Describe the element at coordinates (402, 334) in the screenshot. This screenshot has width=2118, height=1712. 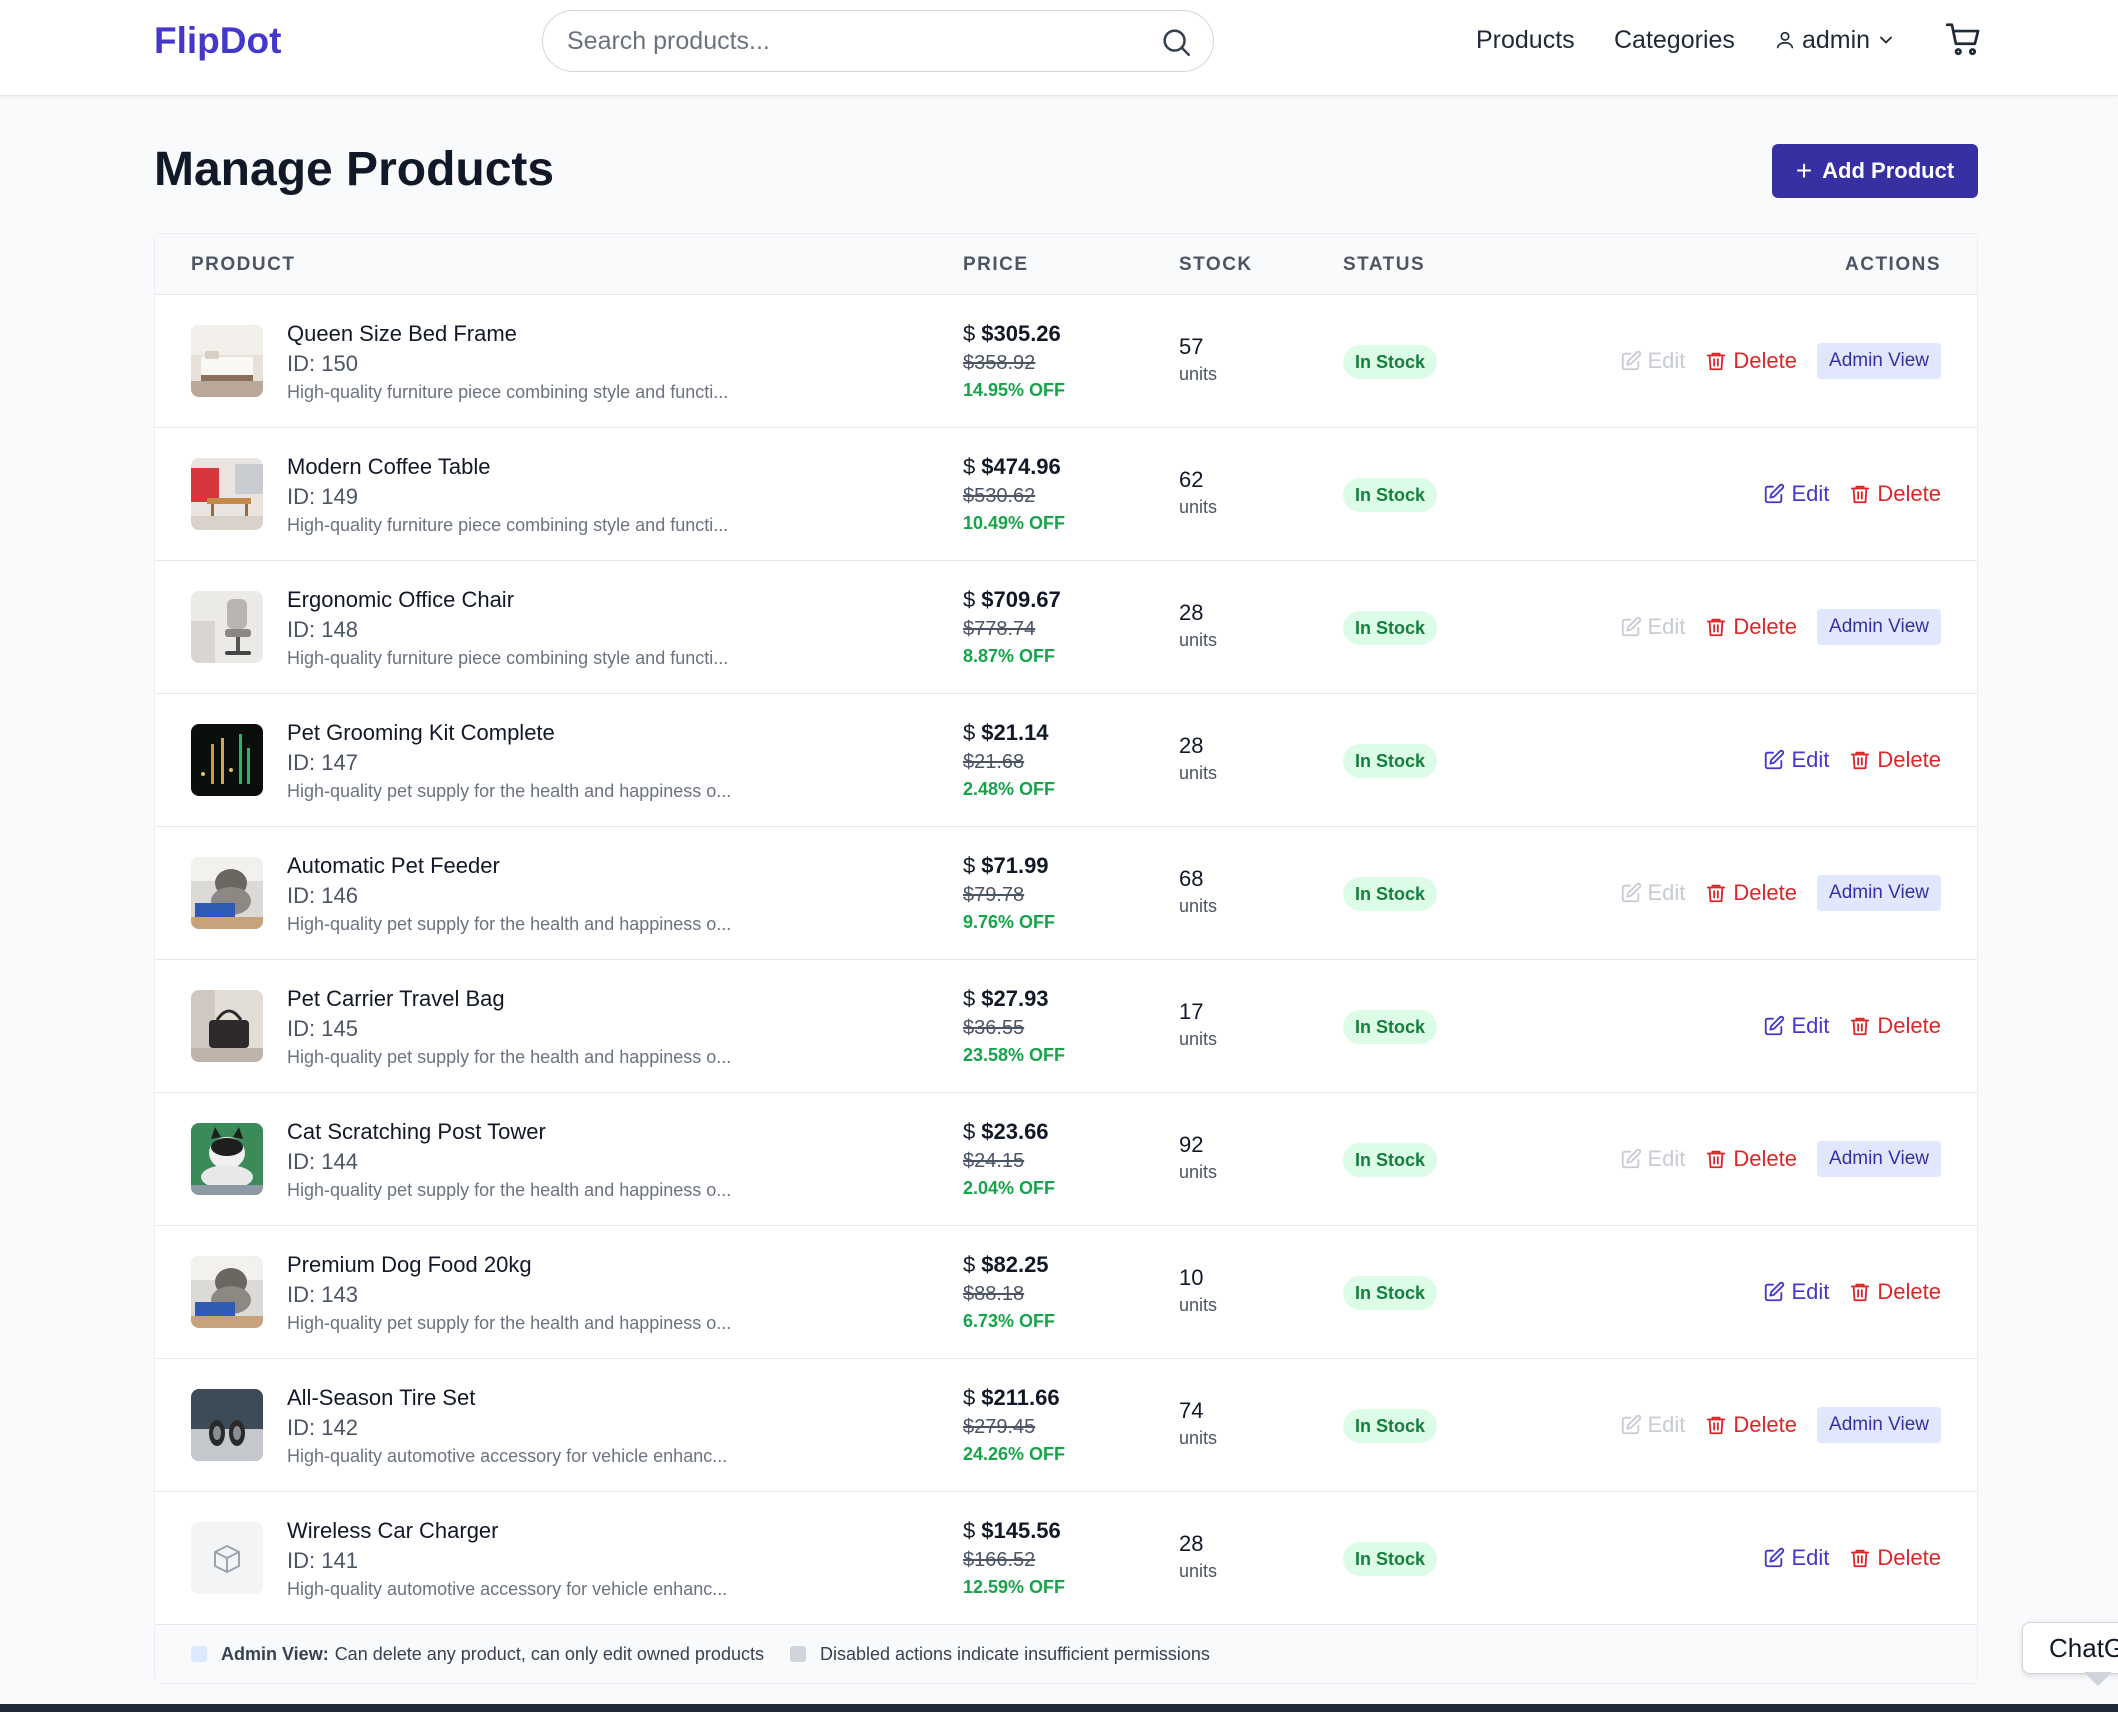
I see `product-name: Queen Size Bed Frame` at that location.